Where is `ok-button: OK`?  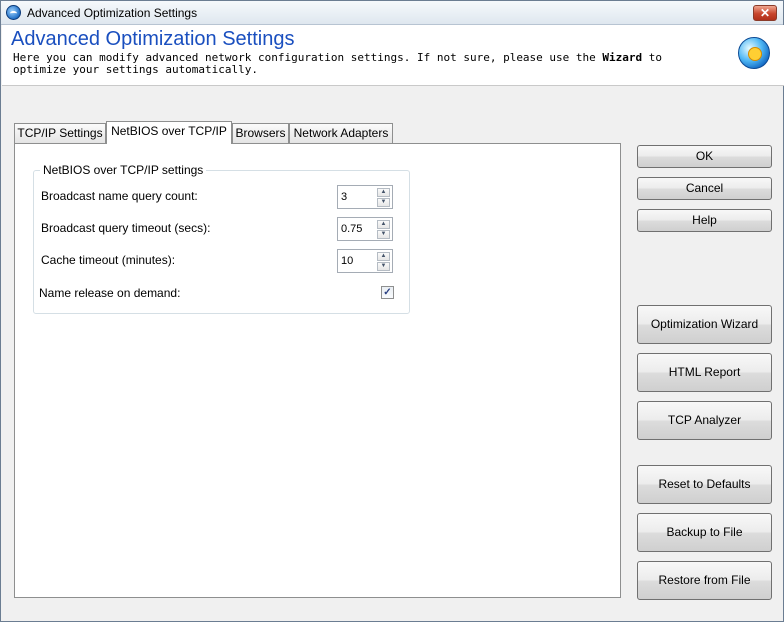 ok-button: OK is located at coordinates (704, 156).